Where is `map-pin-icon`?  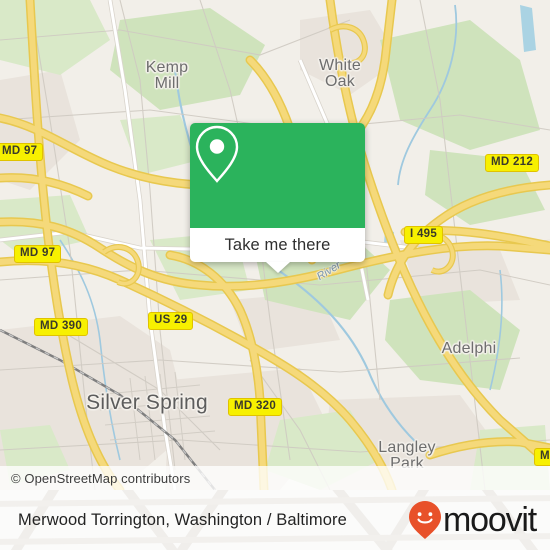 map-pin-icon is located at coordinates (217, 154).